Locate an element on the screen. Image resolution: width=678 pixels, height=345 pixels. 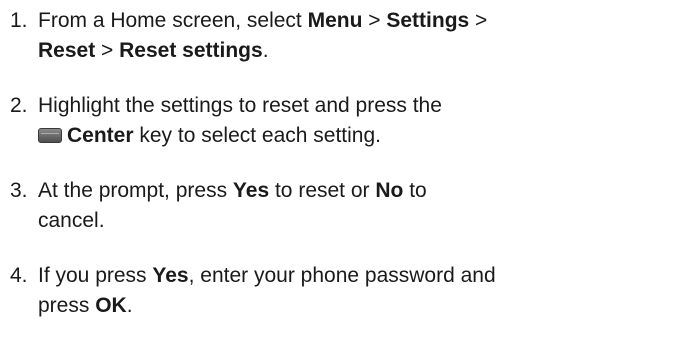
text-run: to reset or is located at coordinates (322, 190).